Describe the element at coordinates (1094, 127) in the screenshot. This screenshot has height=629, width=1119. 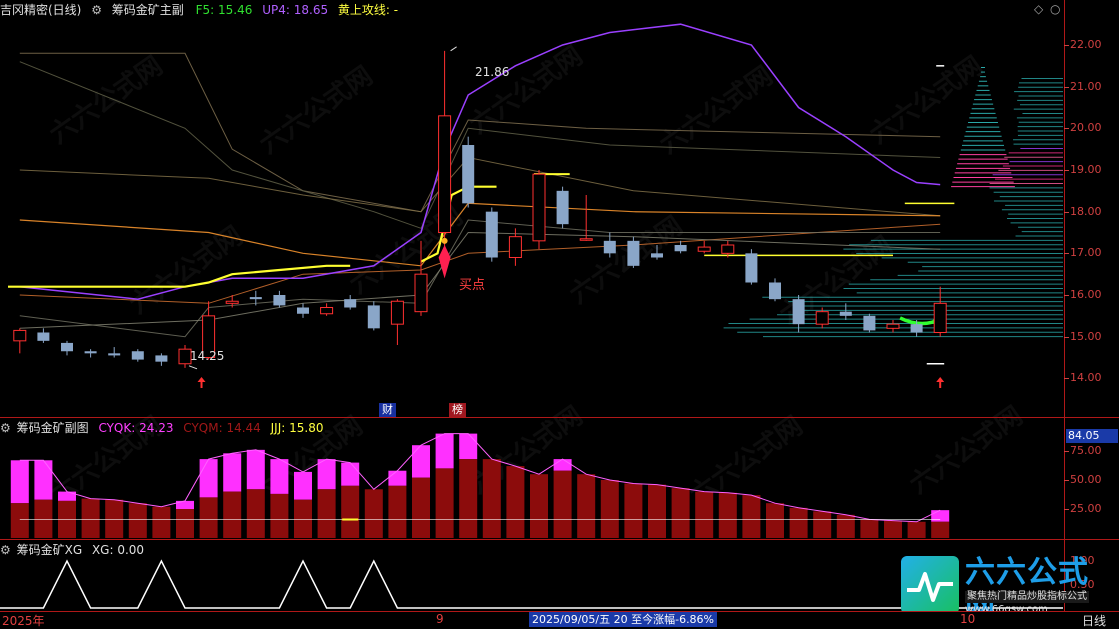
I see `price-tick-label: 20.00` at that location.